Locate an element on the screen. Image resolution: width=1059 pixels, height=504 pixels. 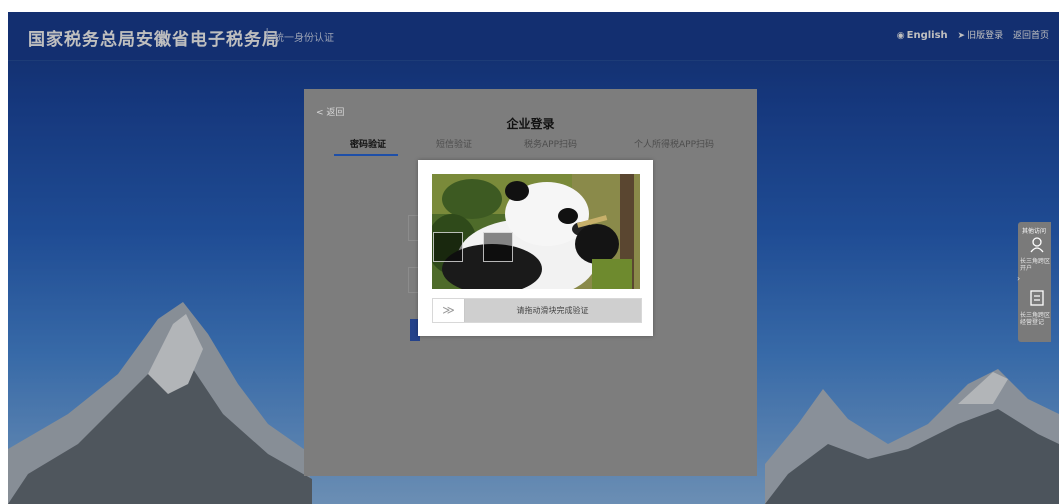
side-panel-header: 其他访问 is located at coordinates (1034, 231).